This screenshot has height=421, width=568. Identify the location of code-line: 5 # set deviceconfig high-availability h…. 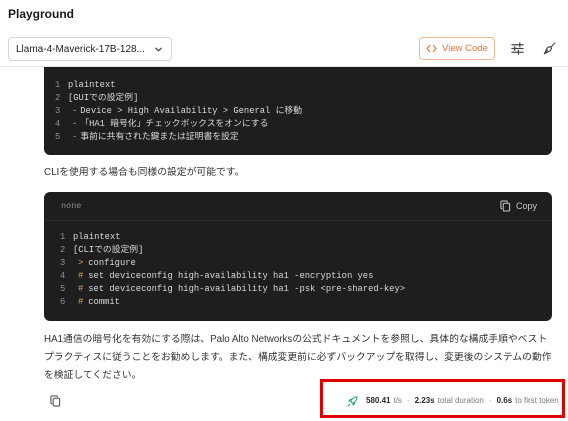
(306, 289).